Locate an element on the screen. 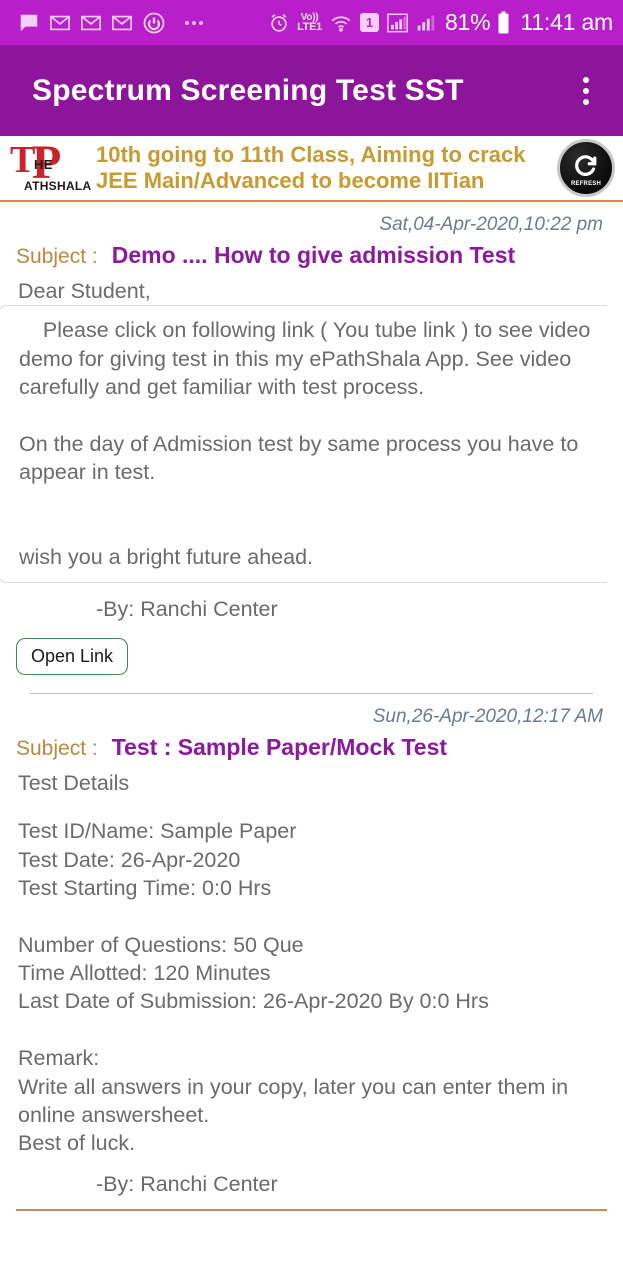  app-bar: Spectrum Screening Test SST is located at coordinates (311, 90).